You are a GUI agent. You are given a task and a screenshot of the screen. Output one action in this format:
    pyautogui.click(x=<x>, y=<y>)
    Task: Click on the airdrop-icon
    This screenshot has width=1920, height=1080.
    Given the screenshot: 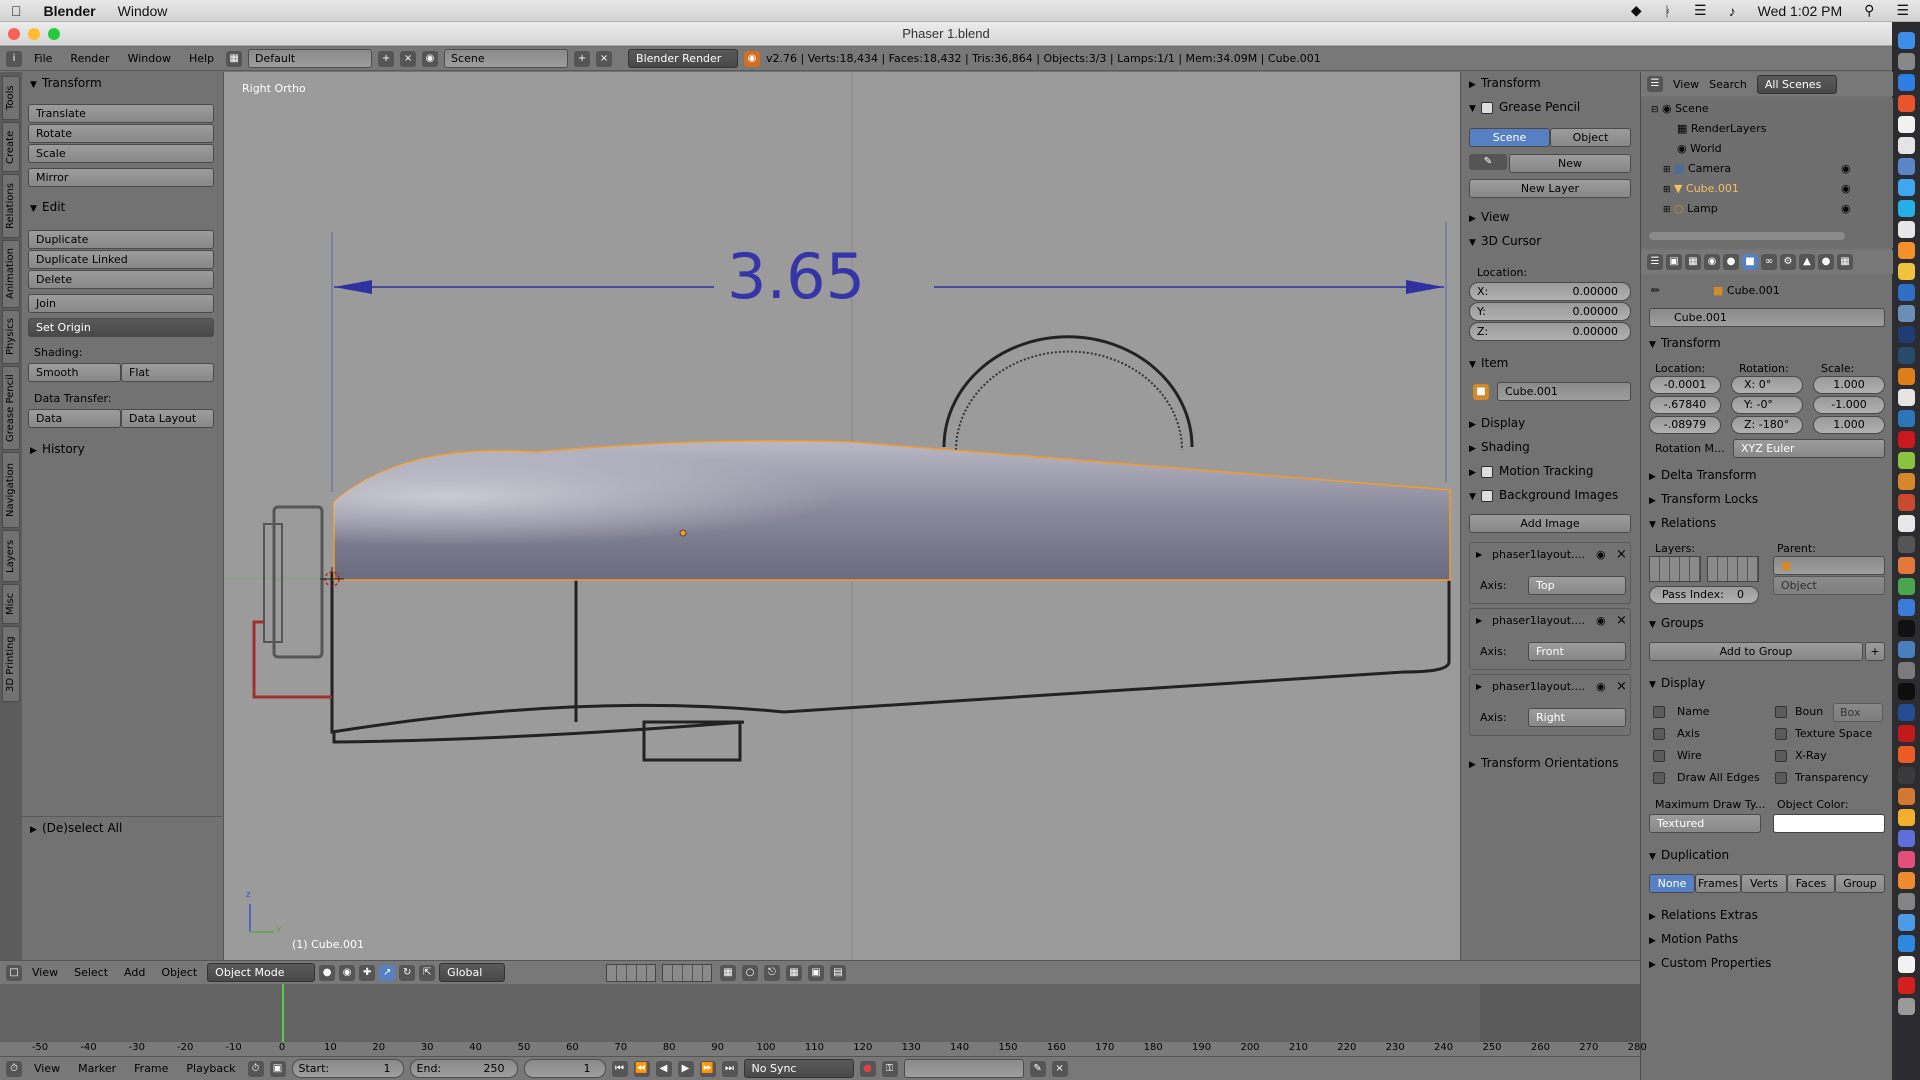 What is the action you would take?
    pyautogui.click(x=1906, y=943)
    